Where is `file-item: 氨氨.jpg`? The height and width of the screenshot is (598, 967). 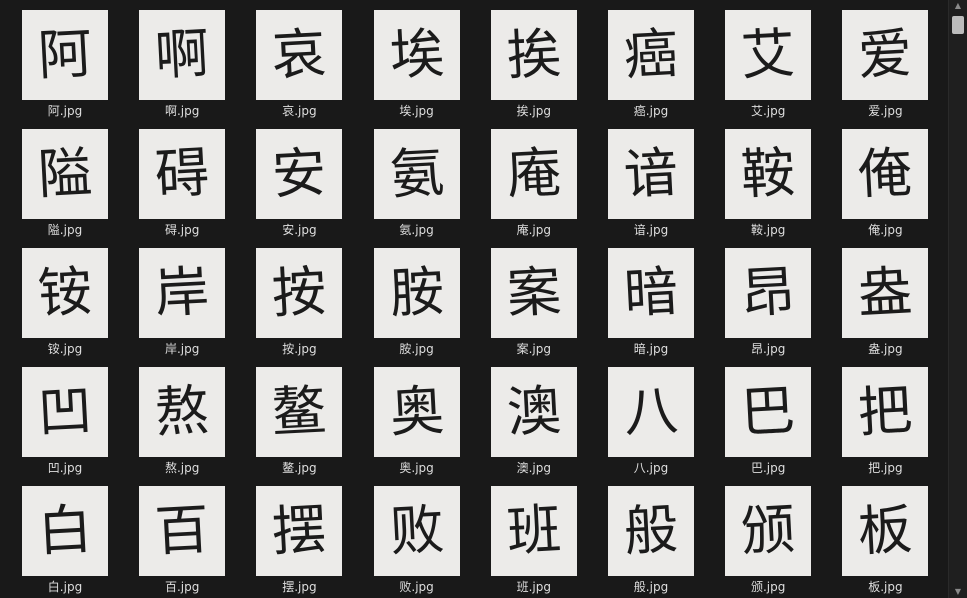
file-item: 氨氨.jpg is located at coordinates (410, 178).